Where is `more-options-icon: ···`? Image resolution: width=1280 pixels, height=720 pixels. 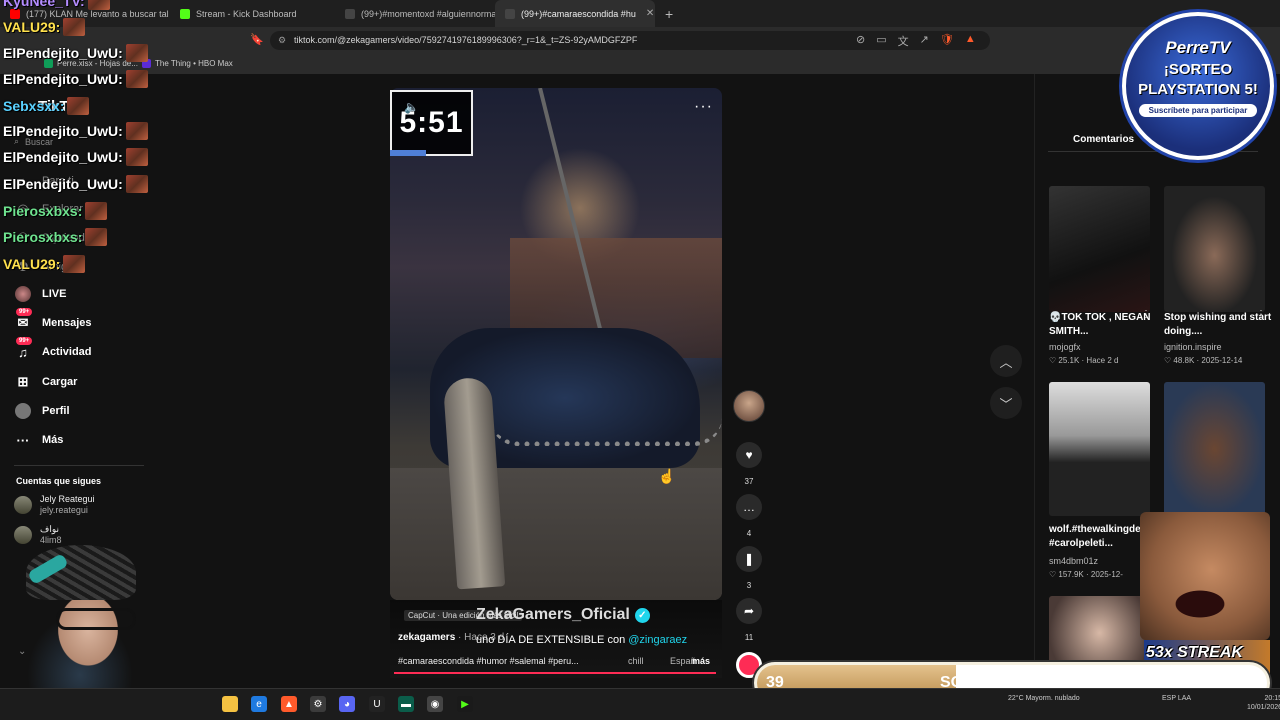 more-options-icon: ··· is located at coordinates (703, 107).